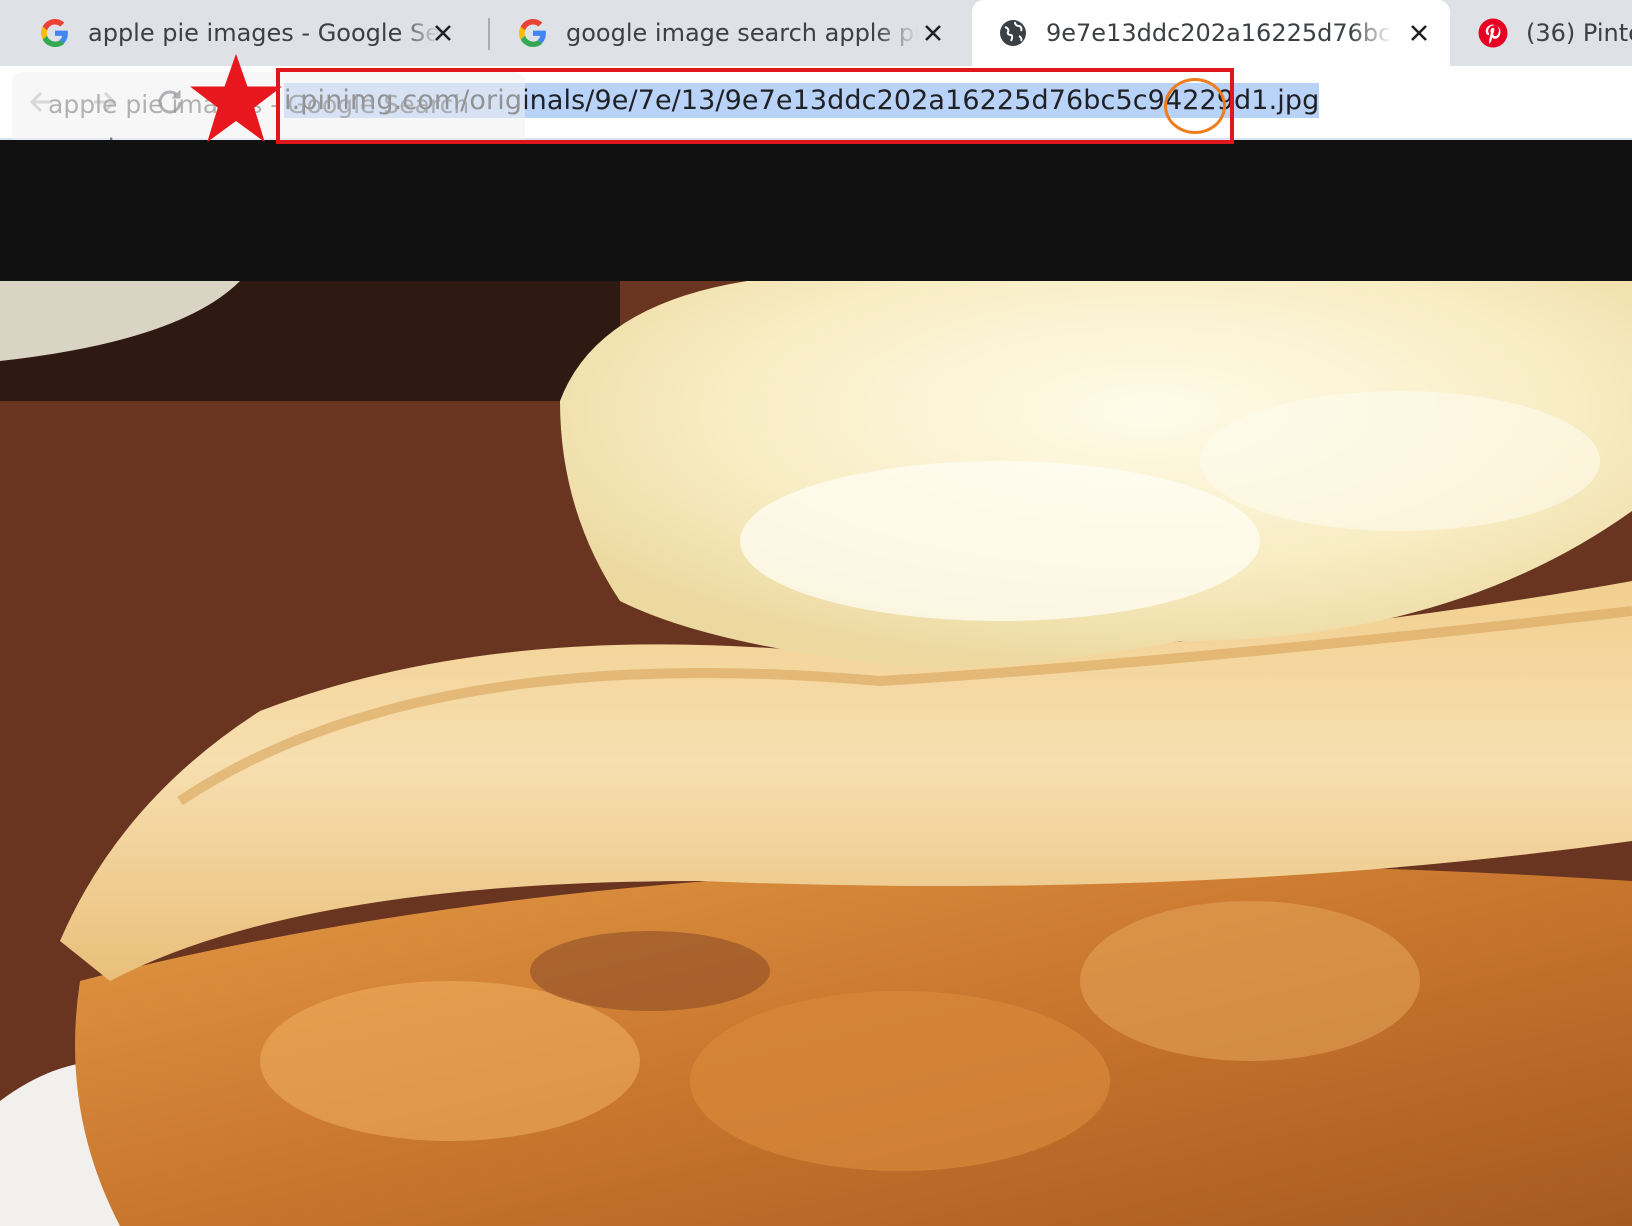  I want to click on tab-active-image: 9e7e13ddc202a16225d76bc5c94229d1.jpg, so click(1211, 33).